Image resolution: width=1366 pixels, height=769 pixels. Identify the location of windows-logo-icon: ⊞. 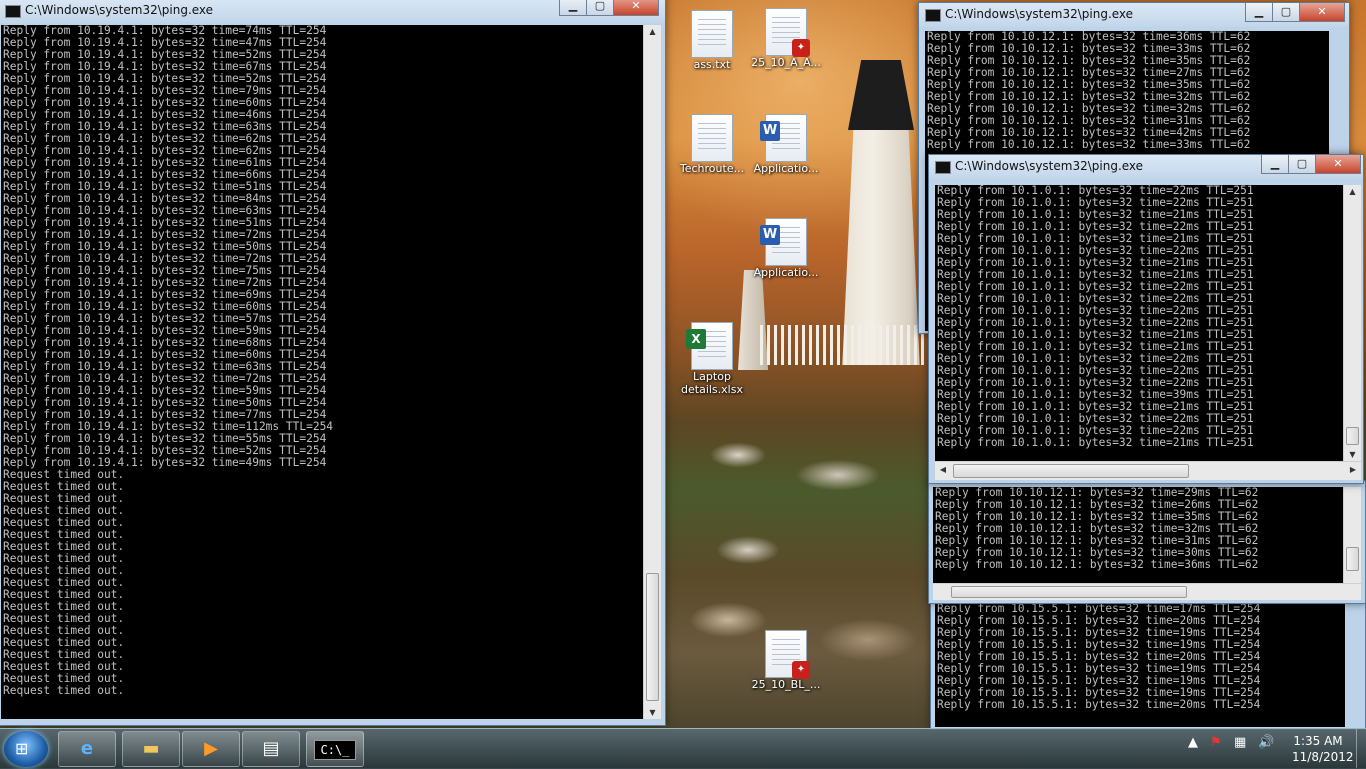
(22, 748).